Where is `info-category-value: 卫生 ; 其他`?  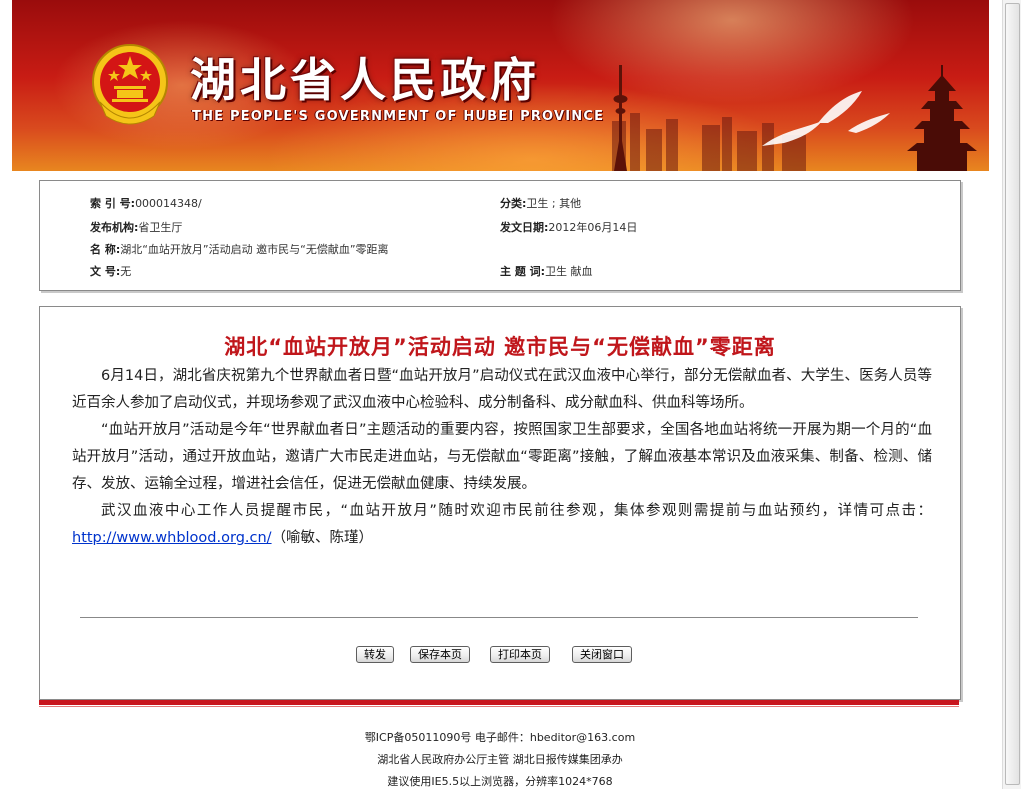
info-category-value: 卫生 ; 其他 is located at coordinates (554, 203).